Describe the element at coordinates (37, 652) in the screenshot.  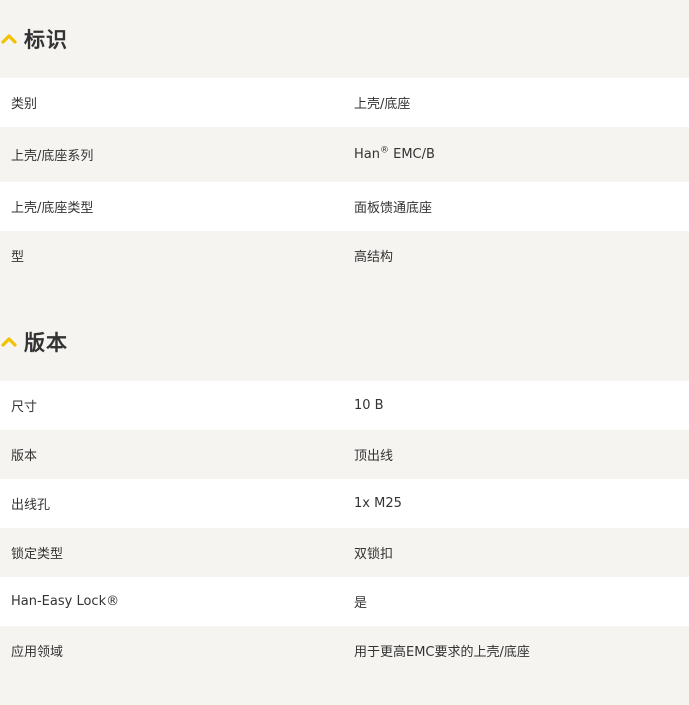
I see `row-label: 应用领域` at that location.